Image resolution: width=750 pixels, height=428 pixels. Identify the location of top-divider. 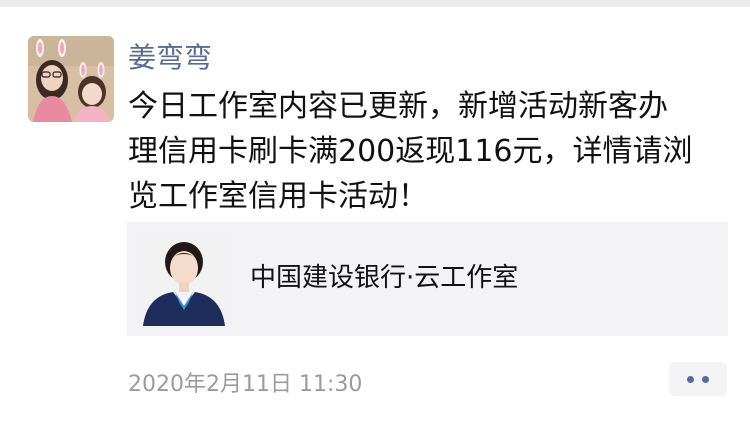
(375, 3).